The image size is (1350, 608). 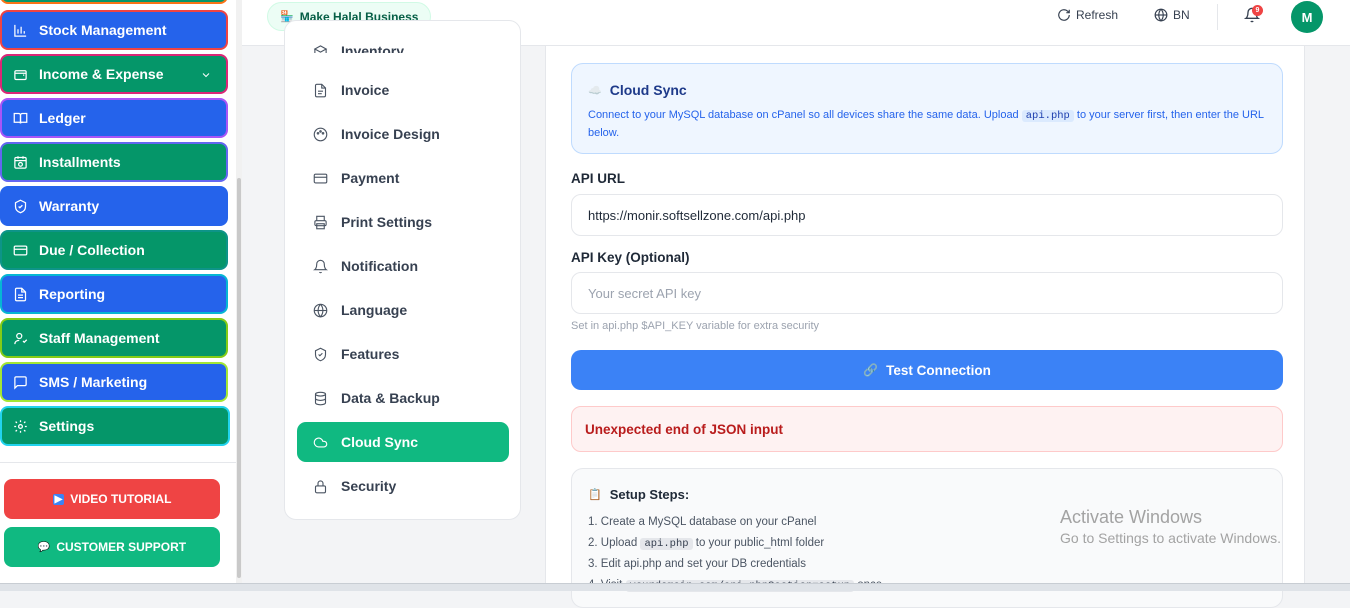 What do you see at coordinates (403, 90) in the screenshot?
I see `settings-nav-invoice: Invoice` at bounding box center [403, 90].